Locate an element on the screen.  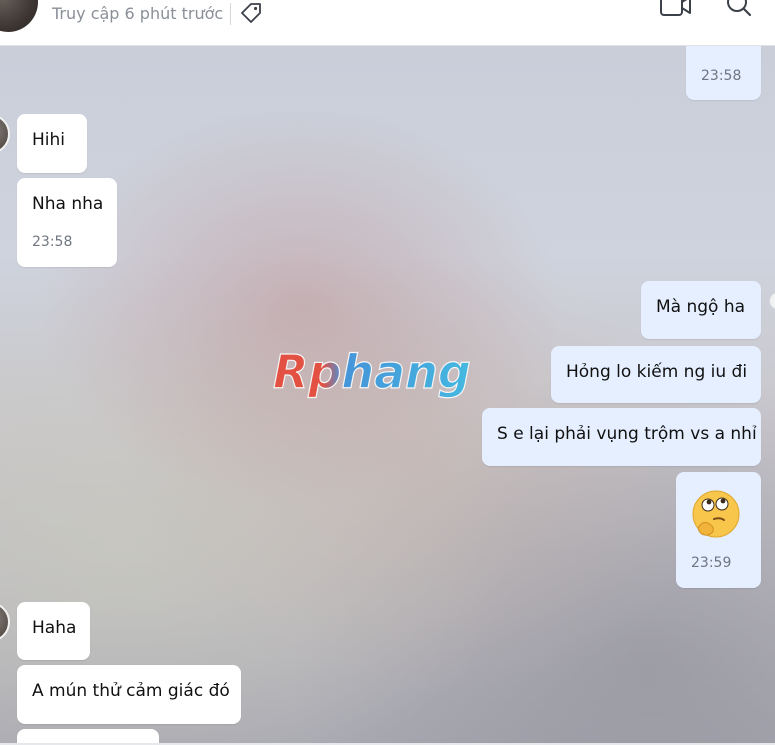
thinking-face-emoji is located at coordinates (716, 514).